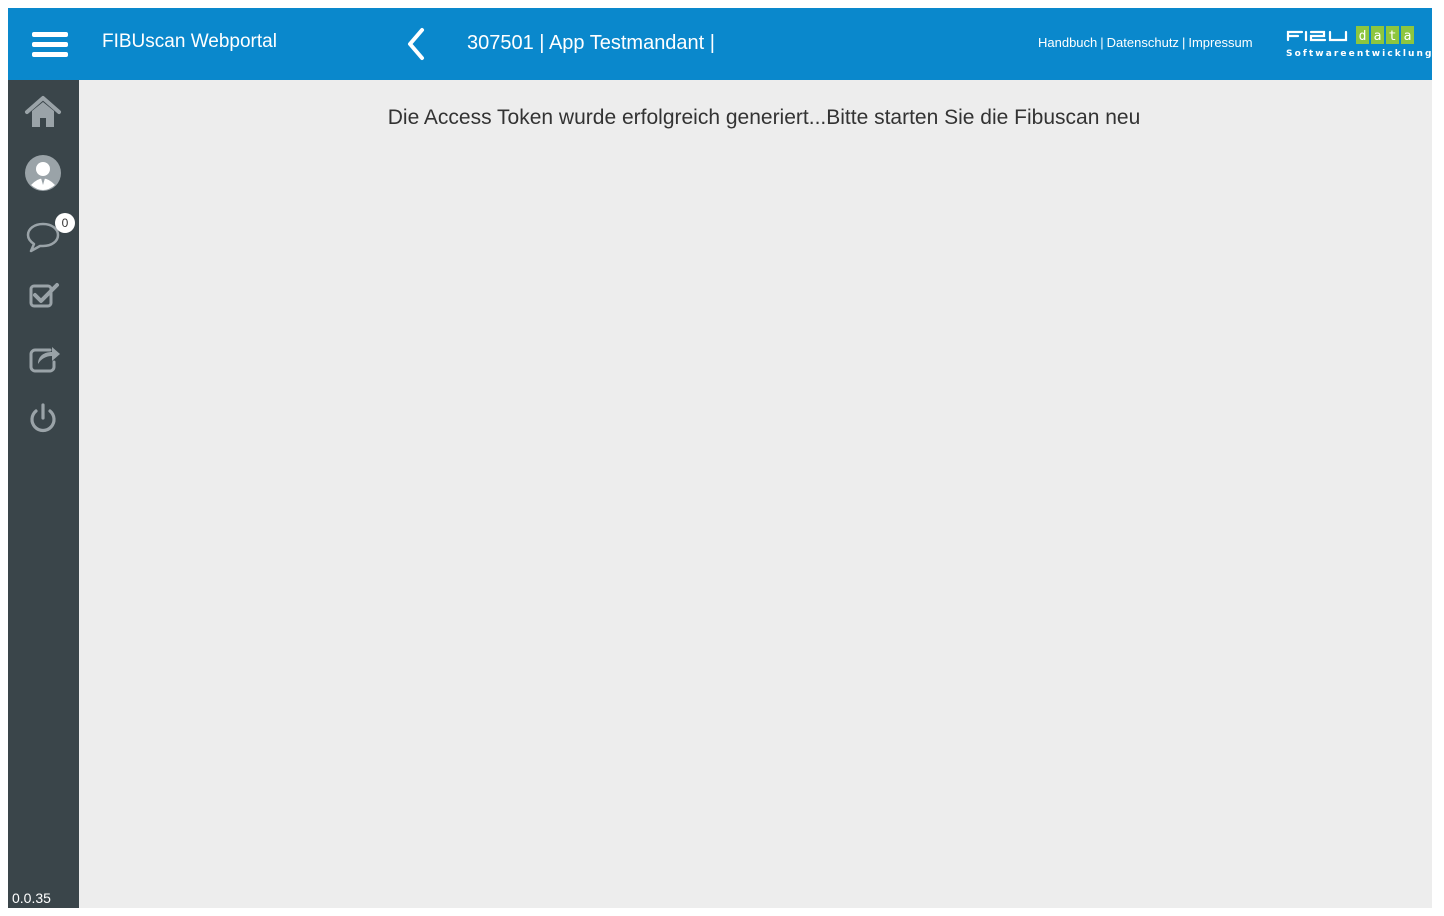 Image resolution: width=1444 pixels, height=916 pixels. Describe the element at coordinates (416, 44) in the screenshot. I see `back-chevron-icon` at that location.